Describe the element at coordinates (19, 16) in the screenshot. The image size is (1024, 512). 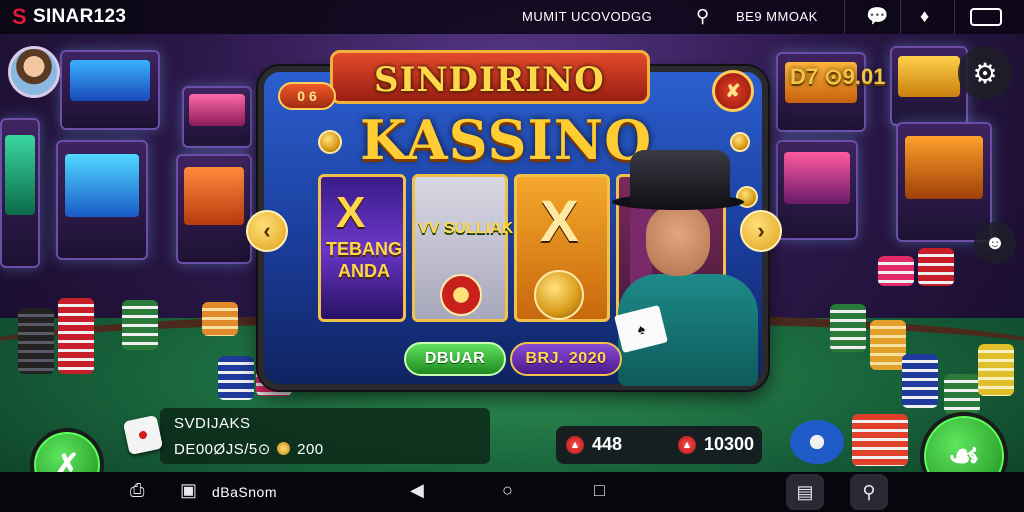
I see `brand-logo-icon: S` at that location.